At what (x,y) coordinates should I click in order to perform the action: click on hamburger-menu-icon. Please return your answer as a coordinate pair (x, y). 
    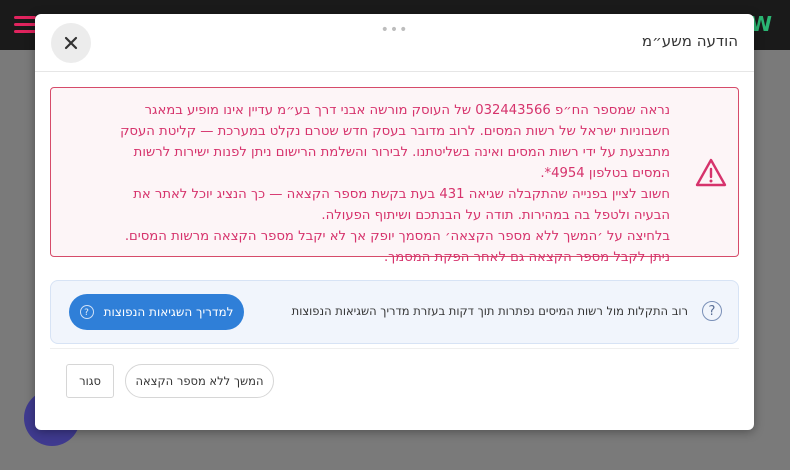
    Looking at the image, I should click on (25, 25).